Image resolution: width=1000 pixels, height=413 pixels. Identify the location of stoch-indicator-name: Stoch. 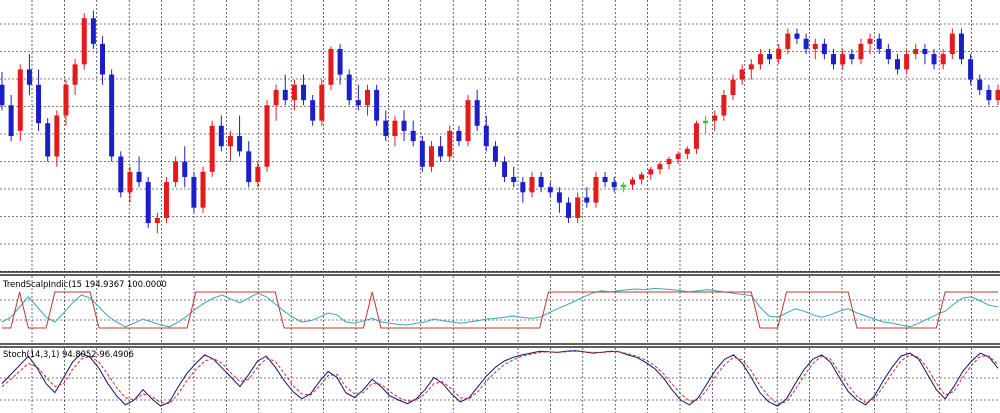
(15, 355).